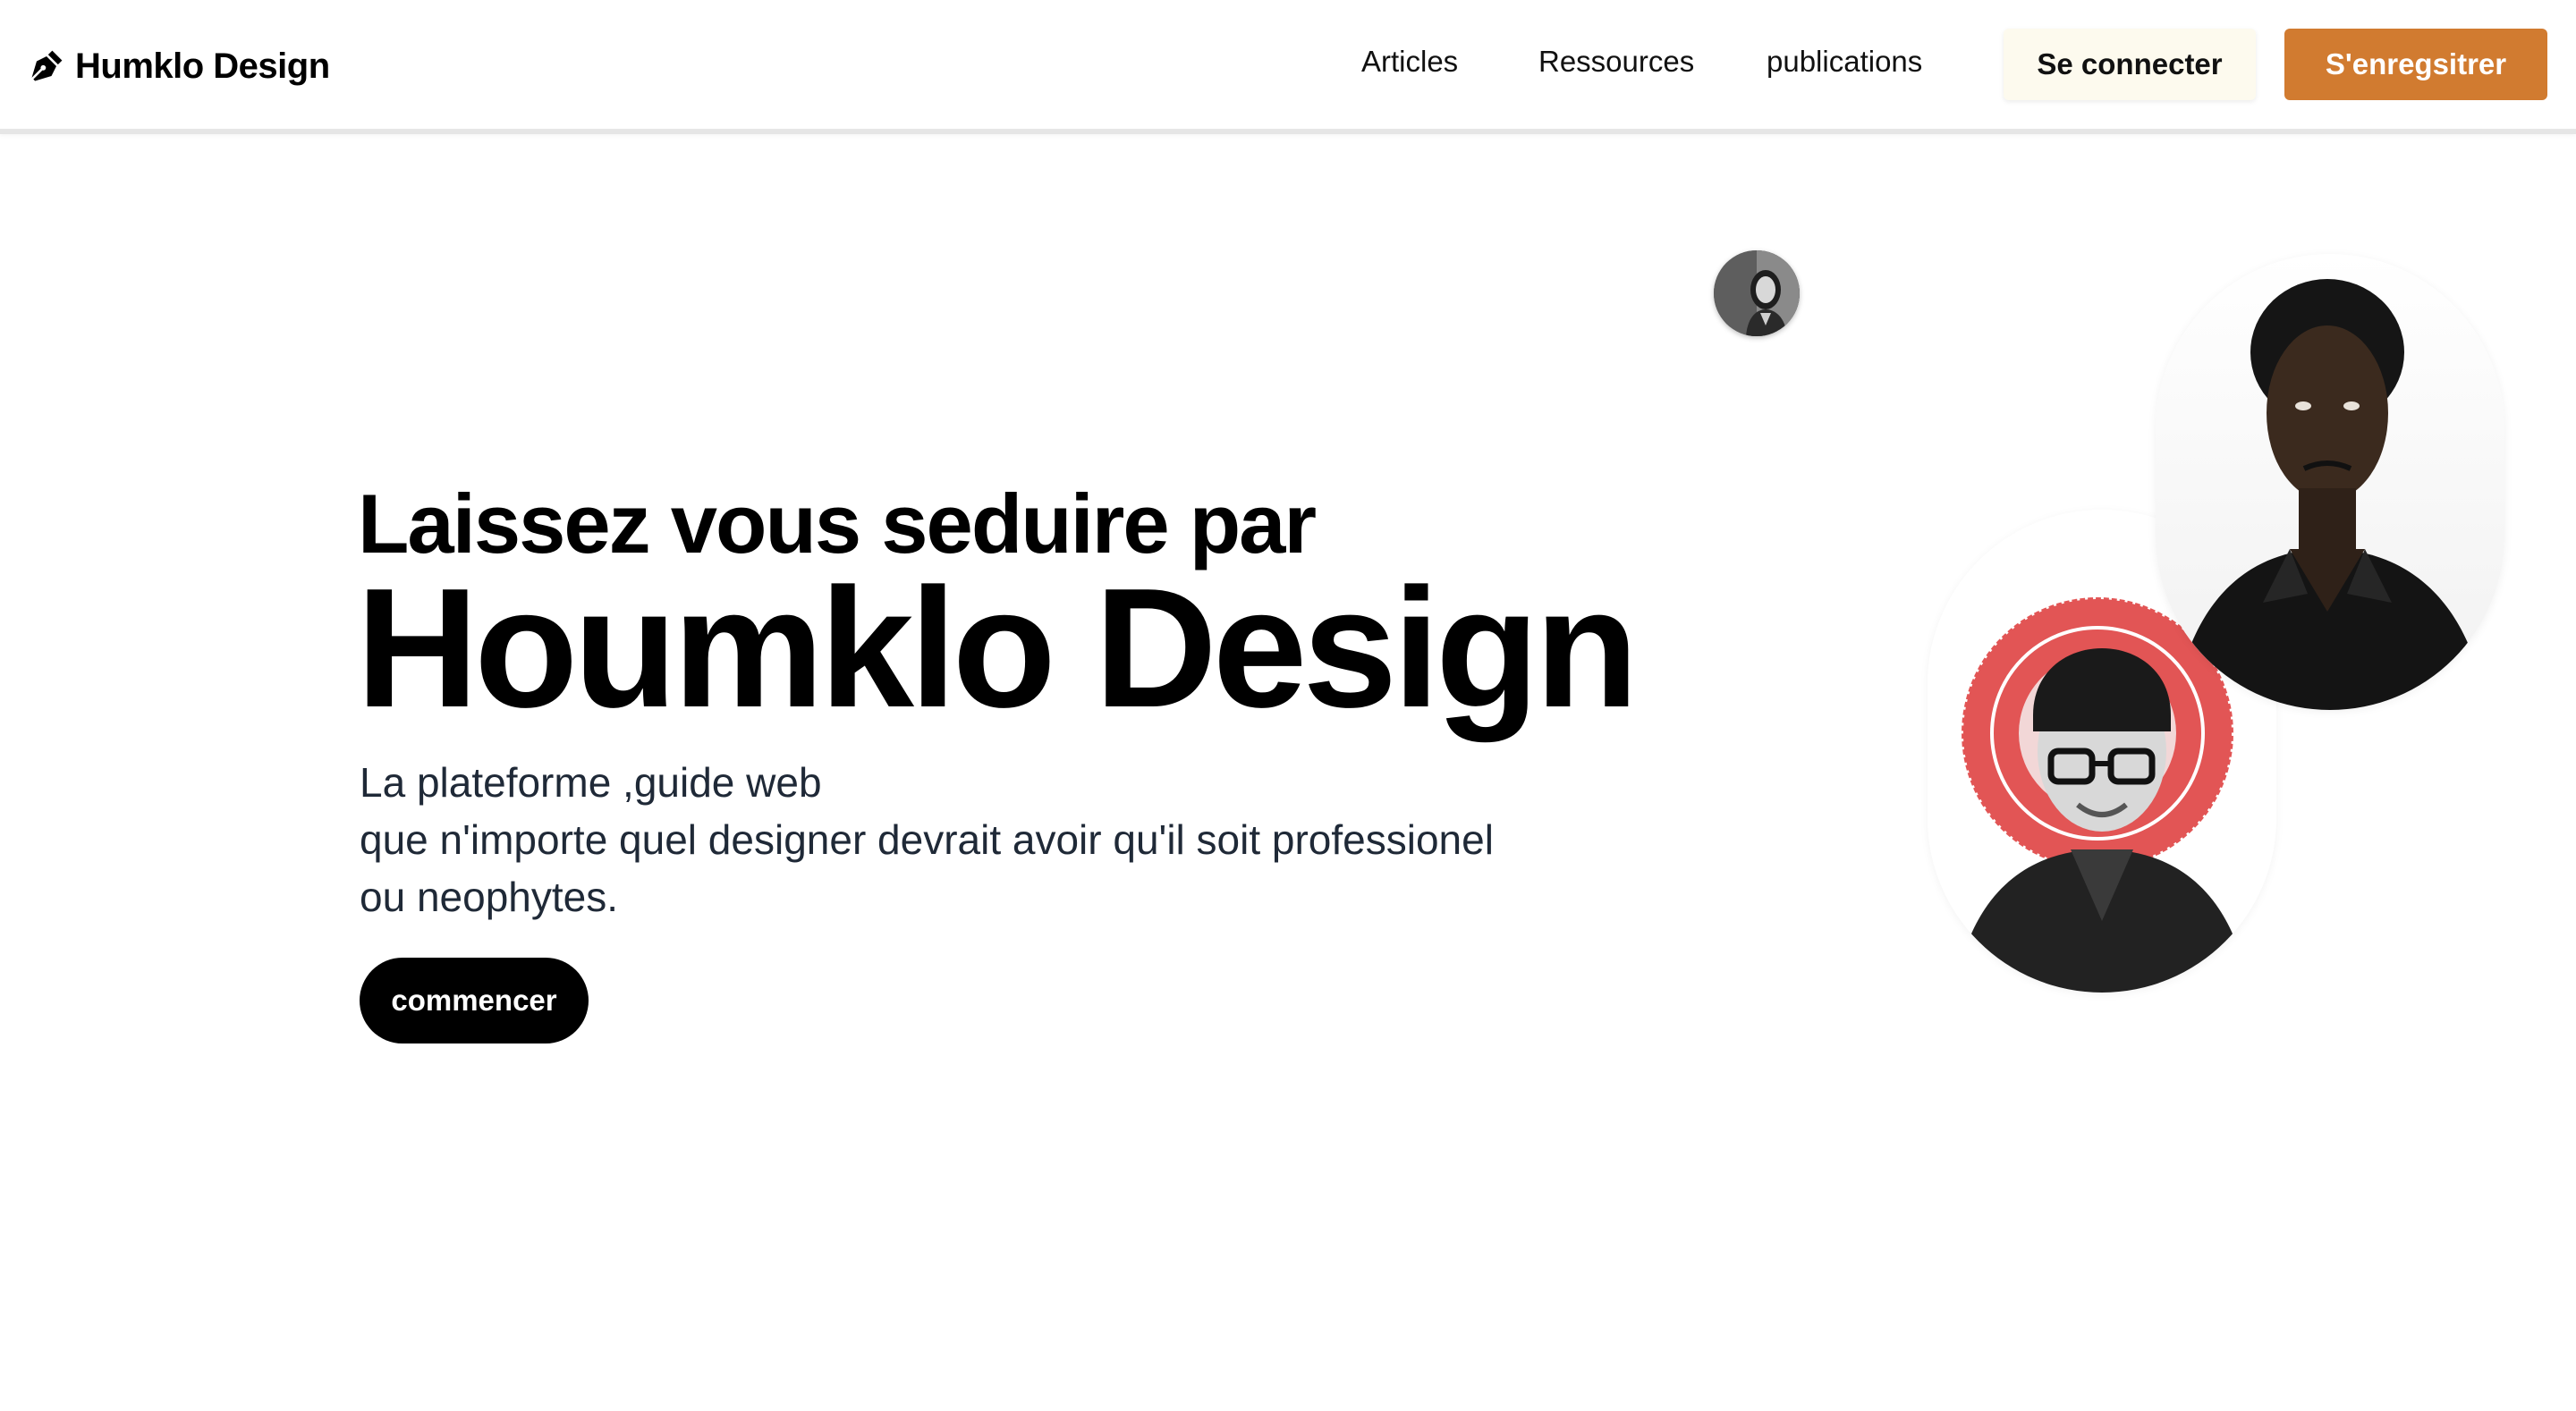 The width and height of the screenshot is (2576, 1411). Describe the element at coordinates (202, 66) in the screenshot. I see `brand-name: Humklo Design` at that location.